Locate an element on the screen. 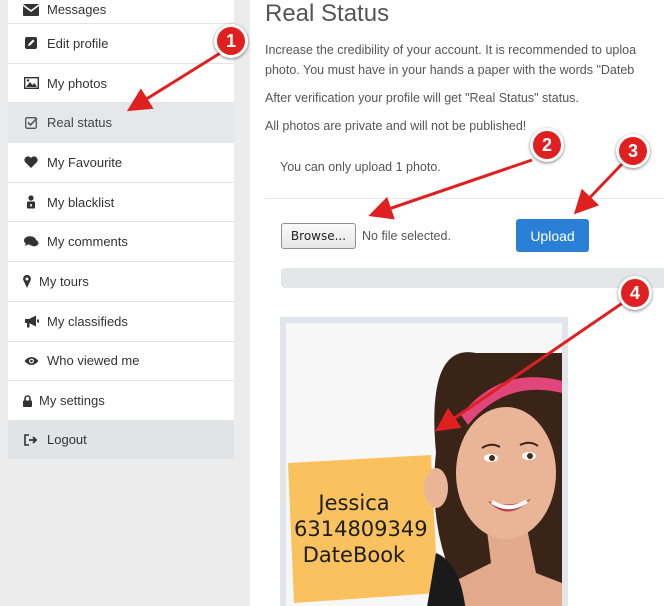 This screenshot has width=664, height=606. sidebar-item-label: Logout is located at coordinates (67, 440).